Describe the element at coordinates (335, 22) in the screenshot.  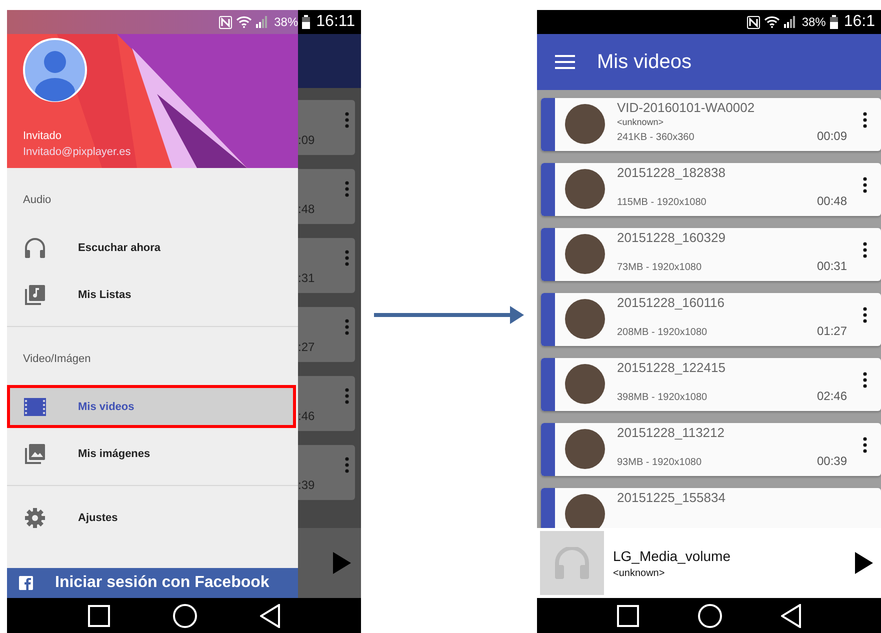
I see `status-time: 16:11` at that location.